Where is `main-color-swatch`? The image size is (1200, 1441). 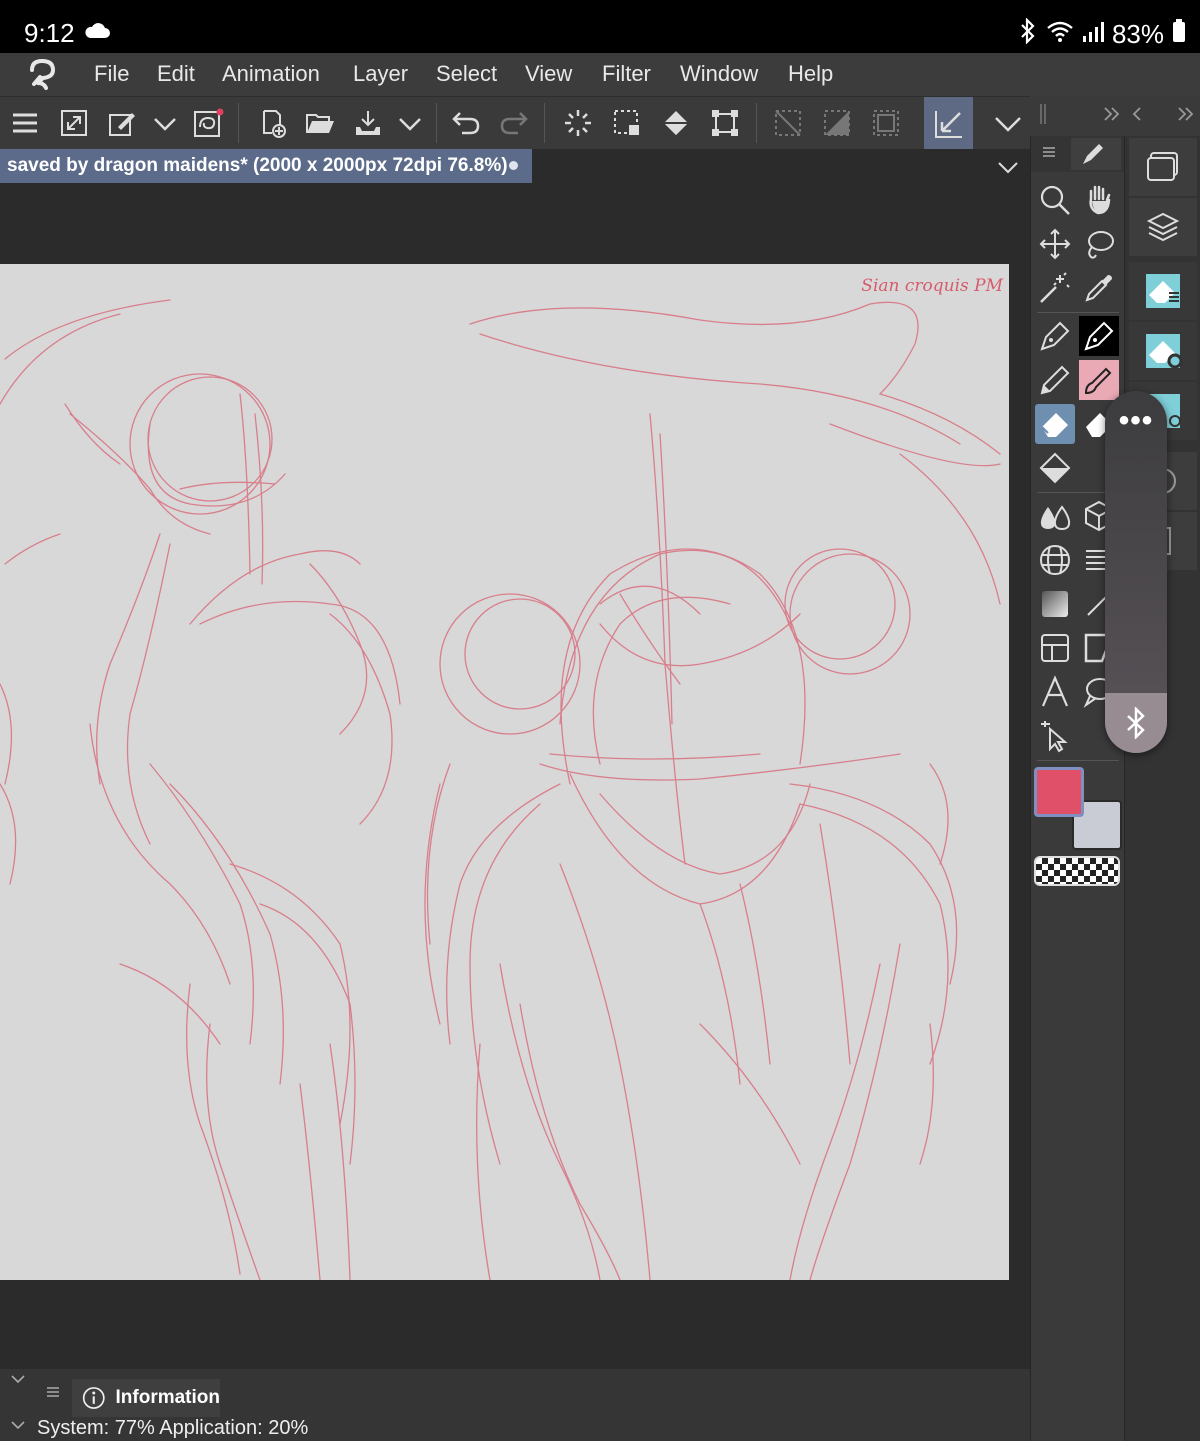
main-color-swatch is located at coordinates (1059, 792).